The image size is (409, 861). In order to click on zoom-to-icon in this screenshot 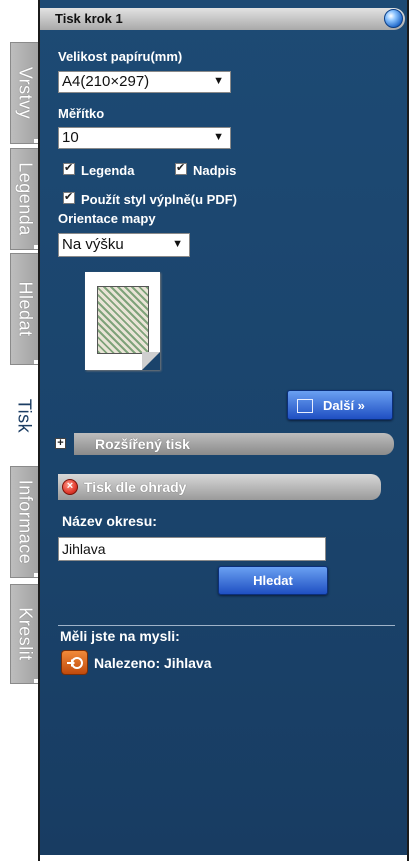, I will do `click(75, 663)`.